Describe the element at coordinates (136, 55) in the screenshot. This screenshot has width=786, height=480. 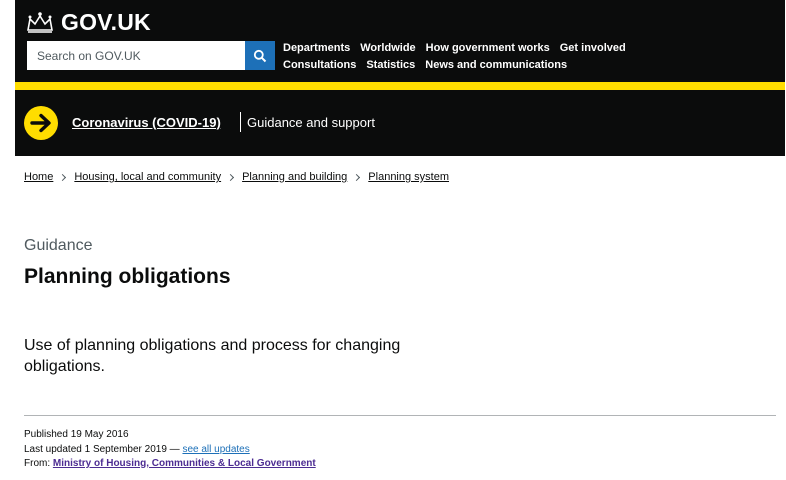
I see `search-input` at that location.